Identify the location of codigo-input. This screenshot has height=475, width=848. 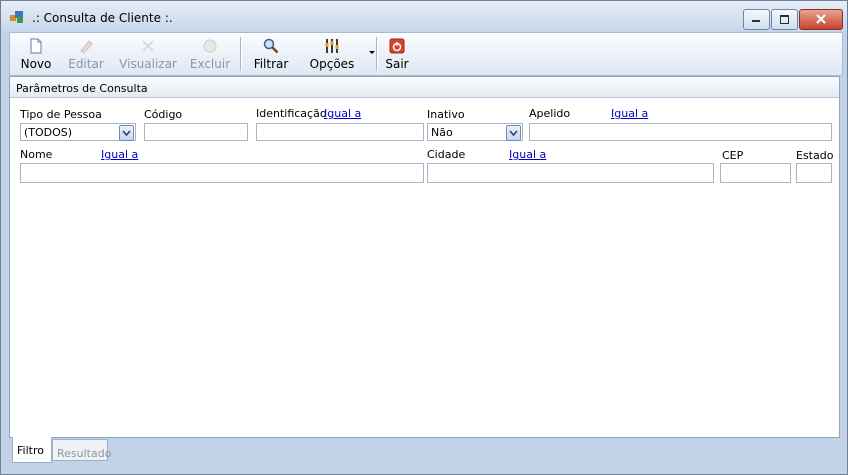
(196, 132).